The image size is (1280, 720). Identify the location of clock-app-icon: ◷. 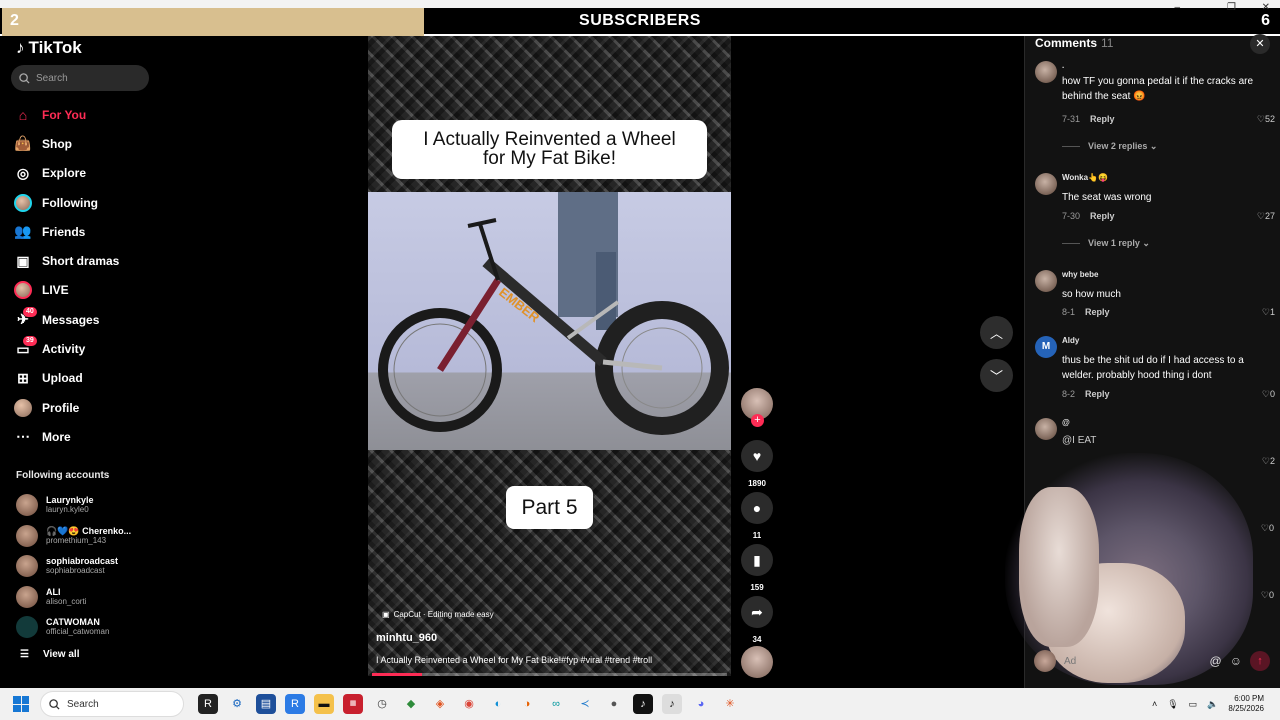
(382, 704).